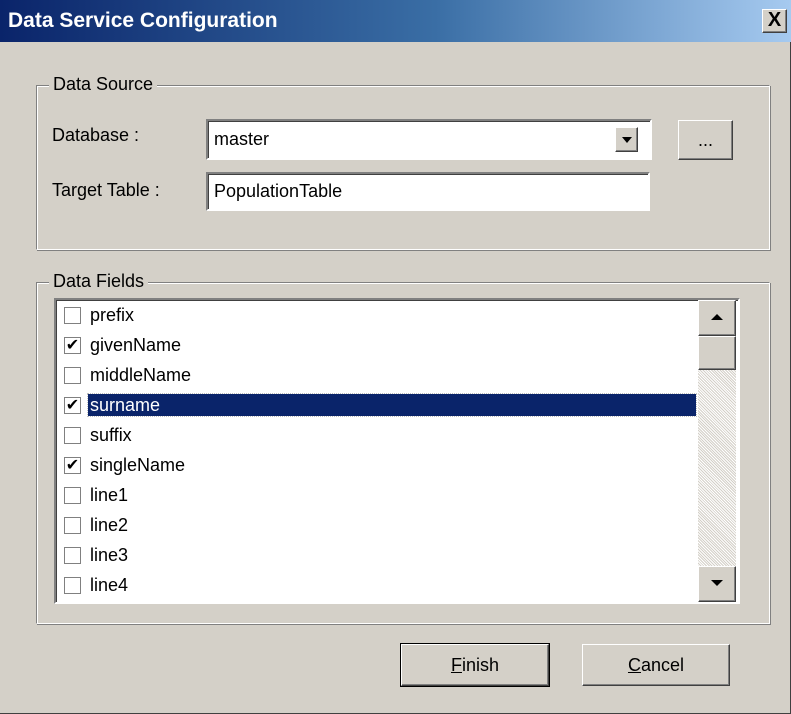  Describe the element at coordinates (395, 21) in the screenshot. I see `title-bar: Data Service Configuration X` at that location.